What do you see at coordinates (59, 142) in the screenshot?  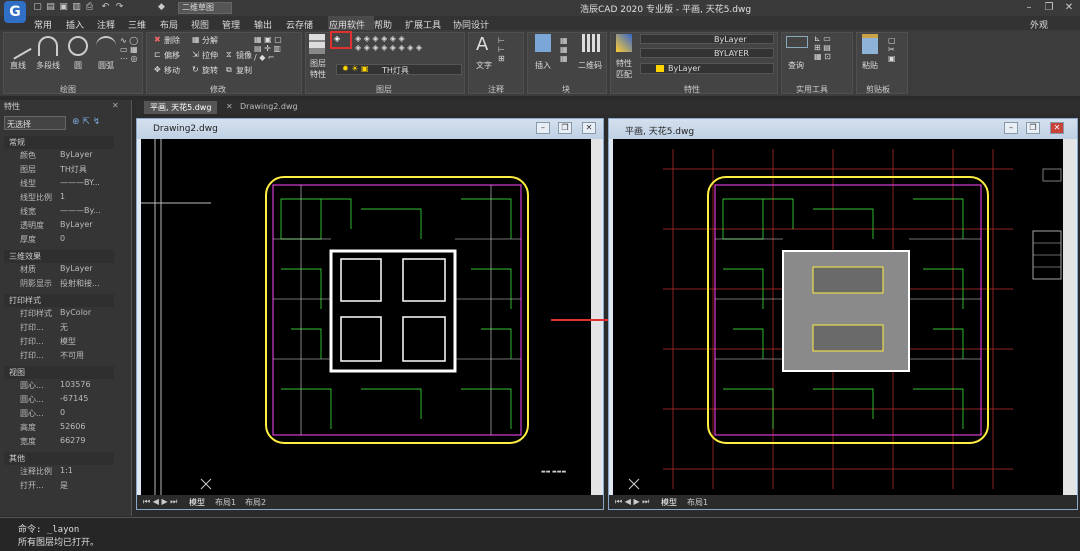 I see `property-category: 常规` at bounding box center [59, 142].